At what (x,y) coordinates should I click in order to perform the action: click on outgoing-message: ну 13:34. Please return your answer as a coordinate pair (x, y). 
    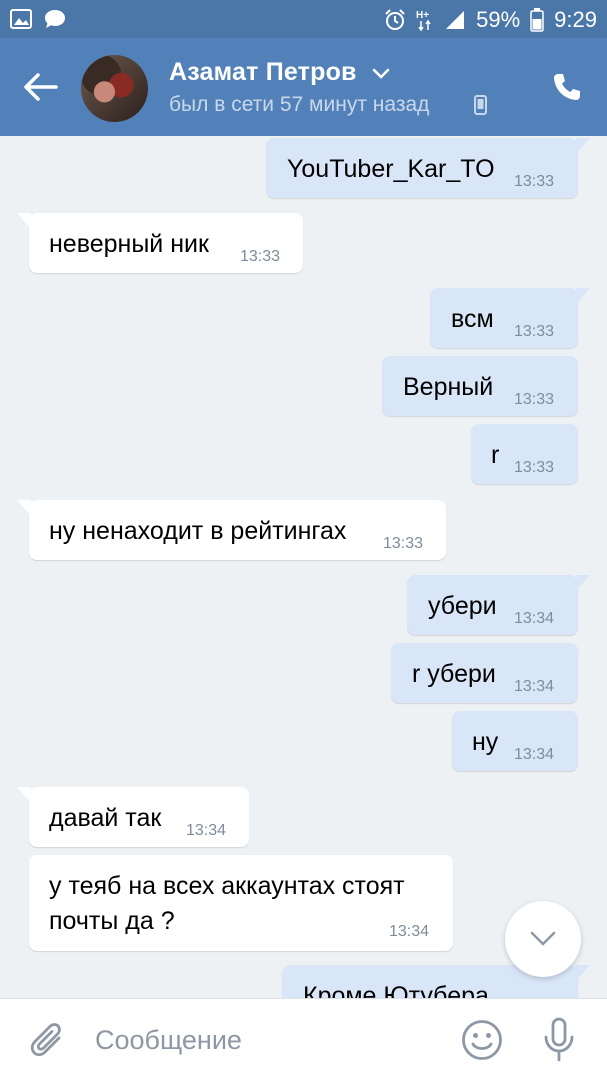
    Looking at the image, I should click on (515, 741).